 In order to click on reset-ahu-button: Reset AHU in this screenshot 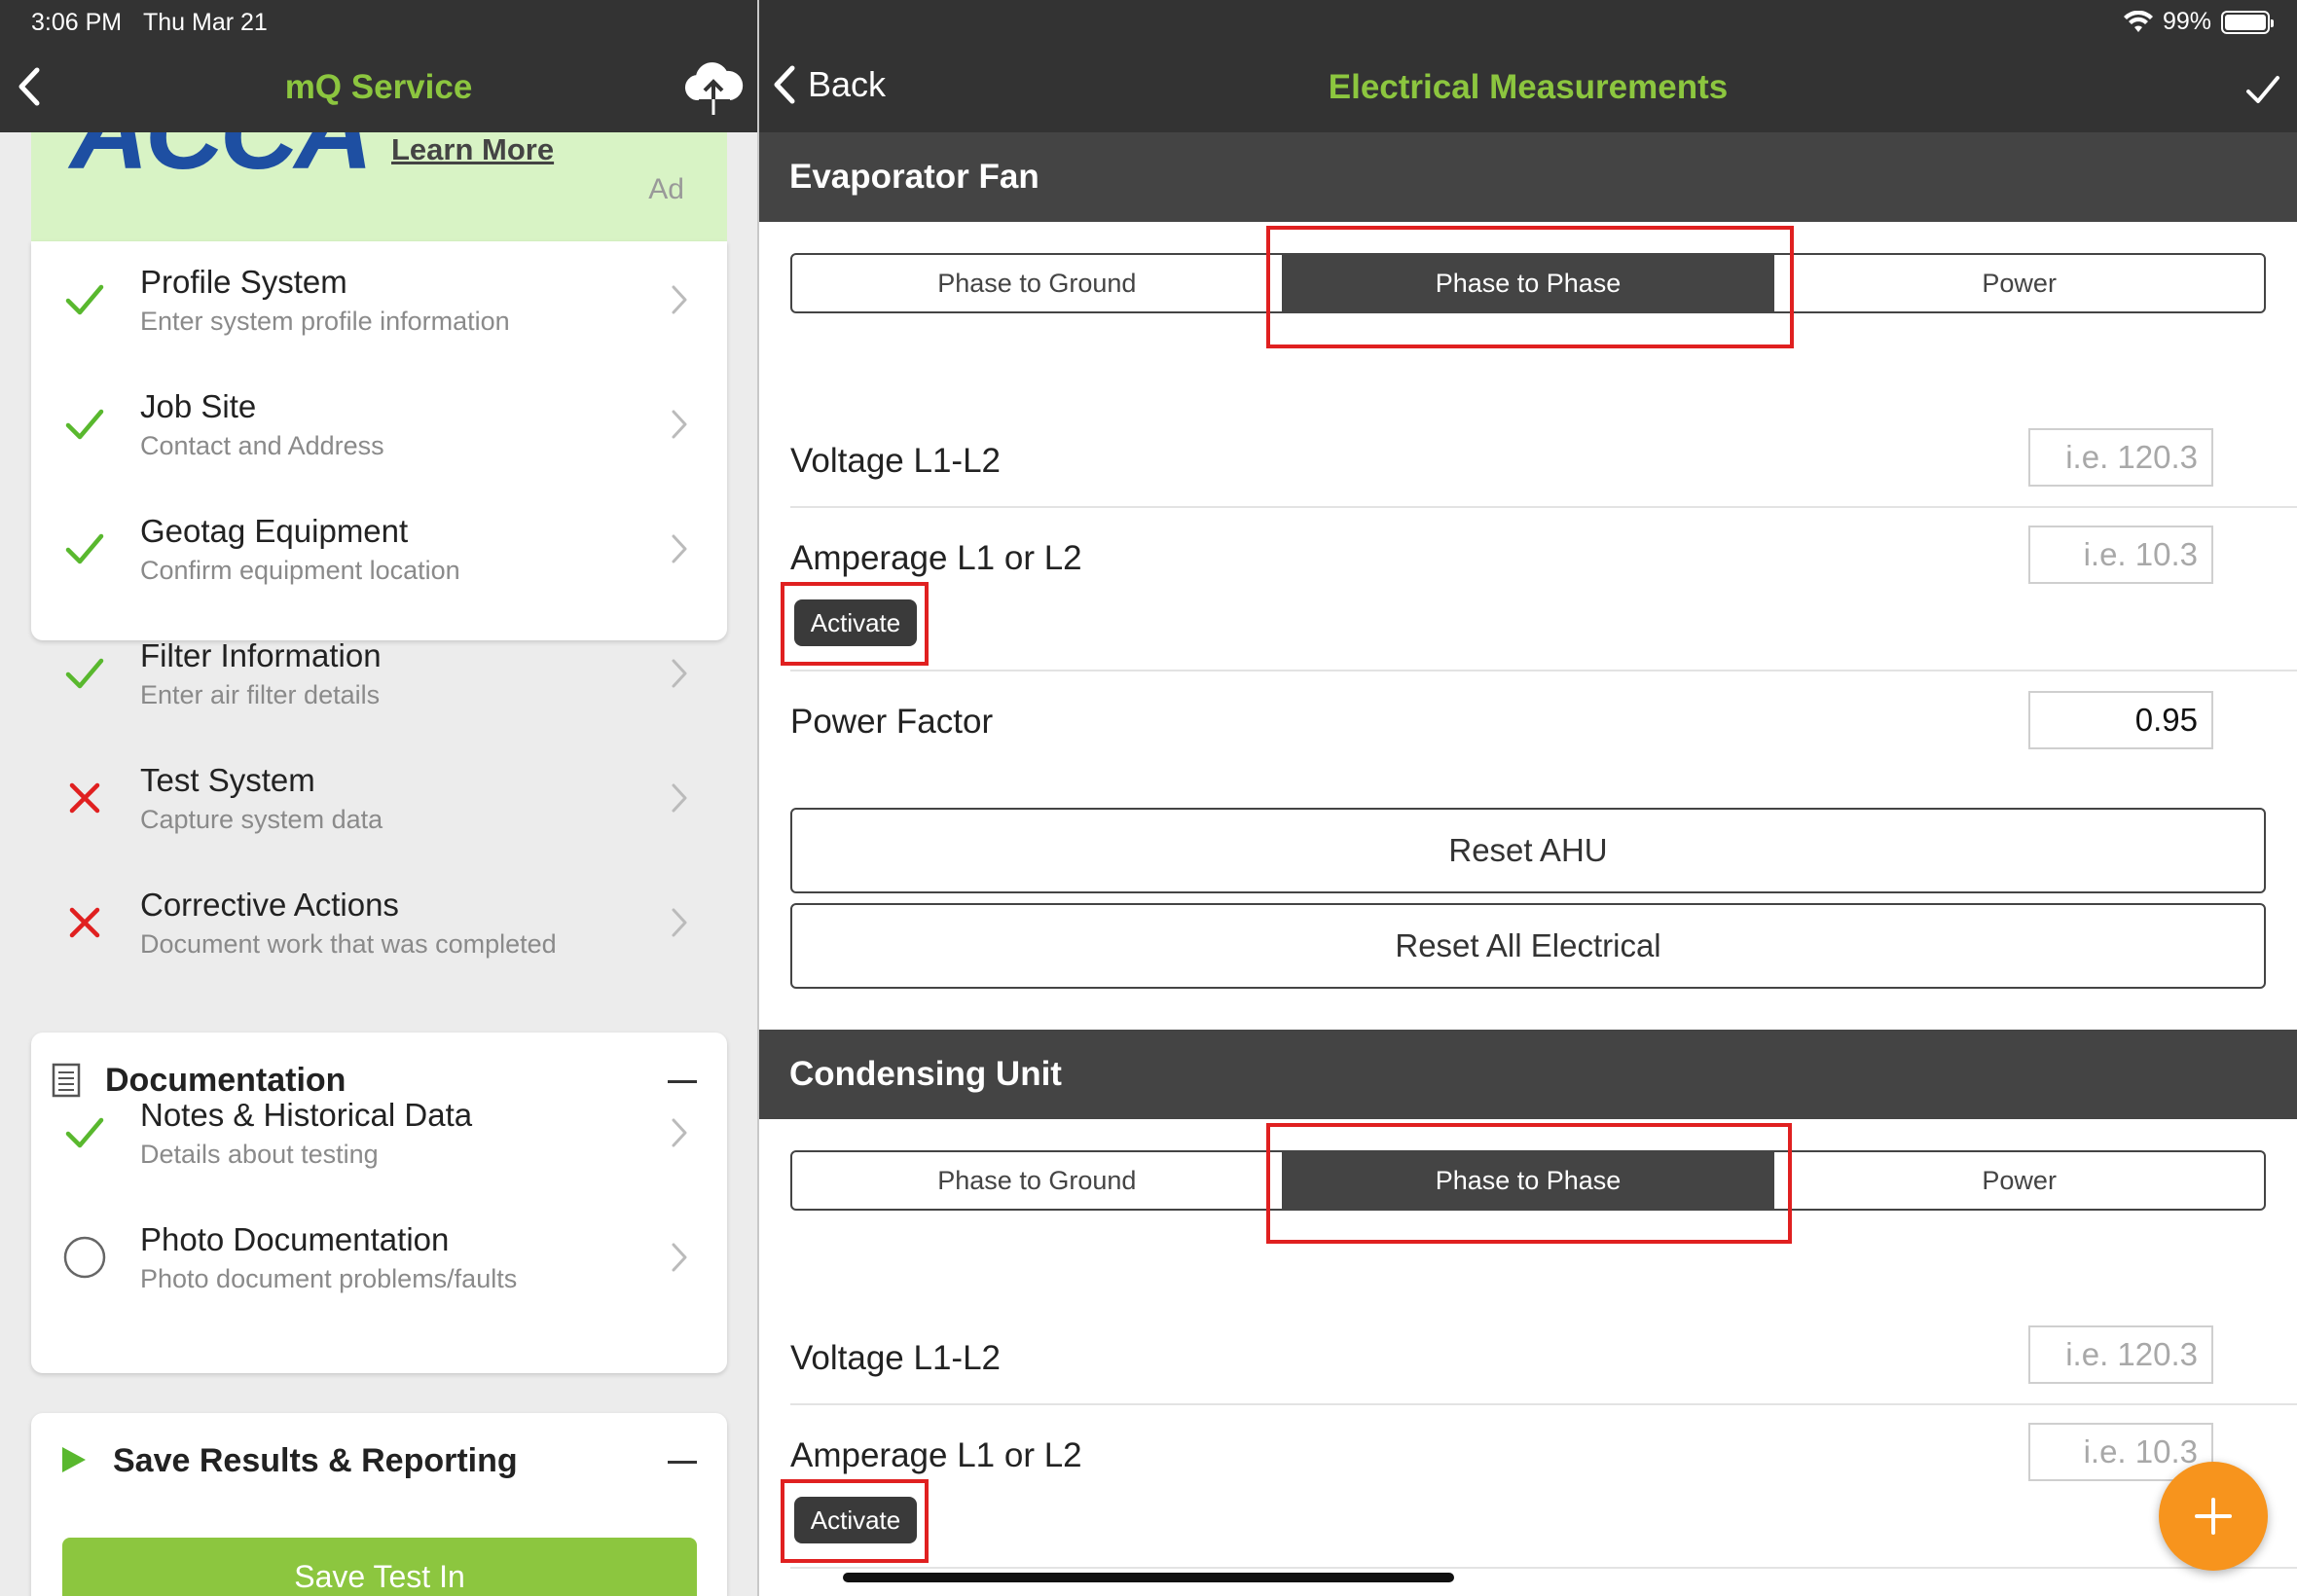, I will do `click(1528, 851)`.